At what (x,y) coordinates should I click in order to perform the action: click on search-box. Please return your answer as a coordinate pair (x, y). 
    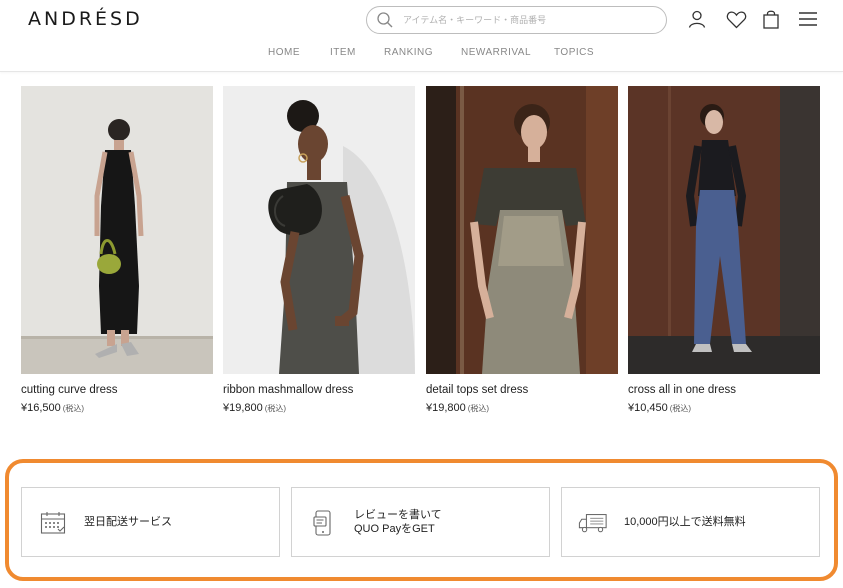
    Looking at the image, I should click on (516, 20).